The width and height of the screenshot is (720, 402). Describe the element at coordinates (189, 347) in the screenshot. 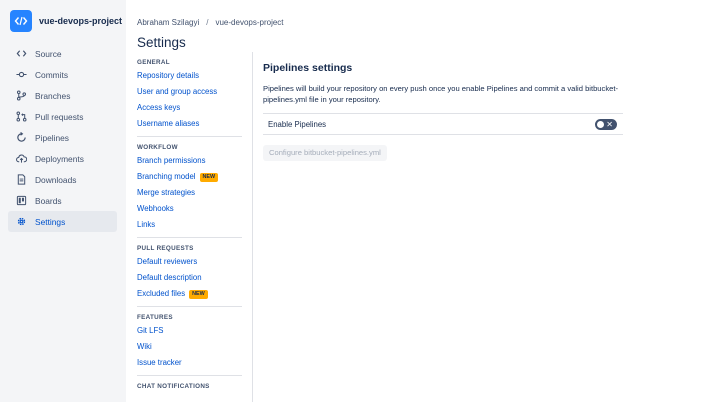

I see `menu-link-wiki: Wiki` at that location.